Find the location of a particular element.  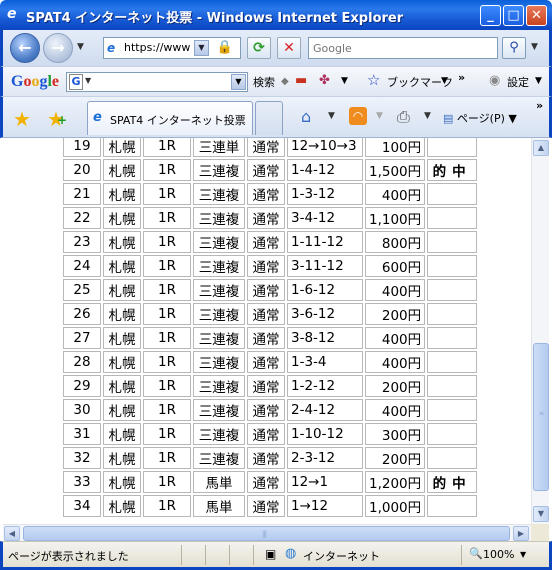

page-menu-label: ページ(P) is located at coordinates (481, 118).